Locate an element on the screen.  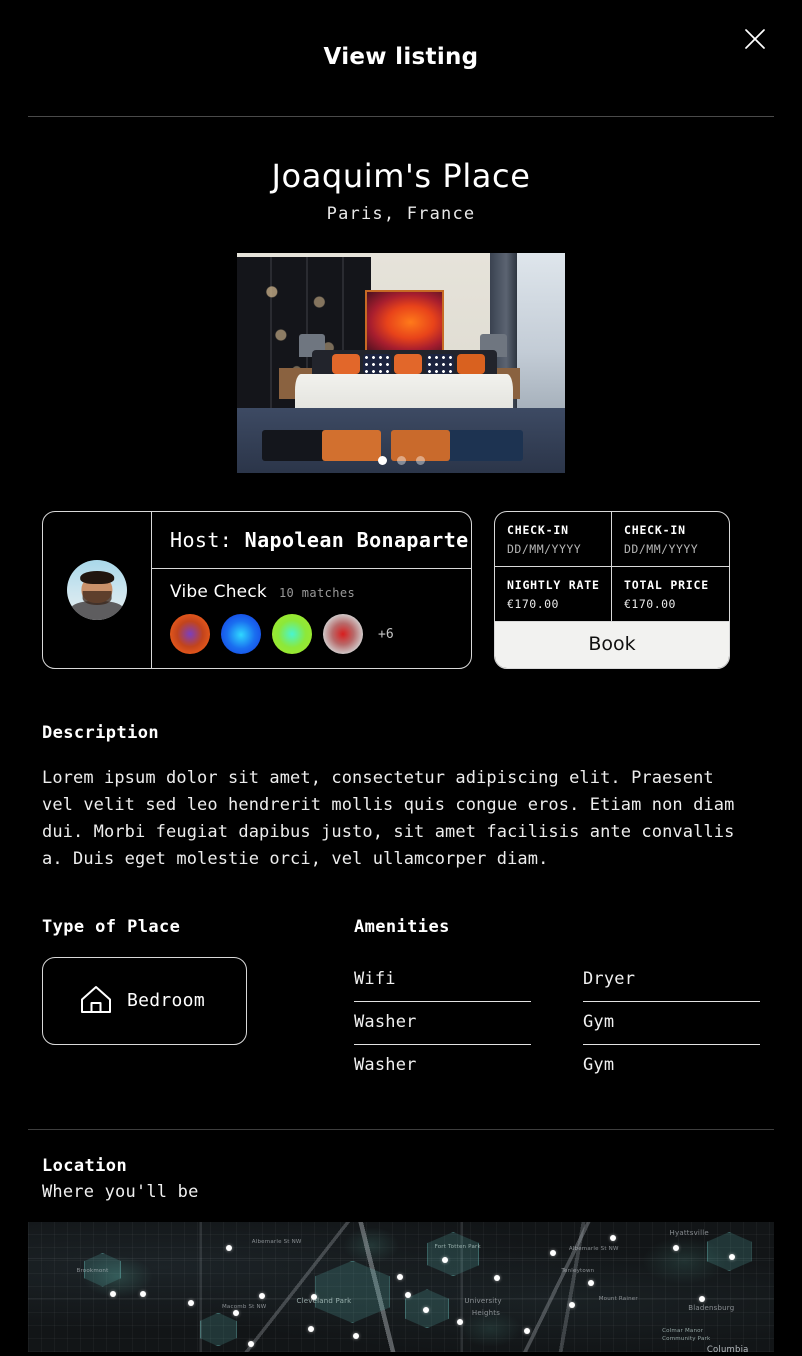
check-in-label-1: CHECK-IN is located at coordinates (538, 530).